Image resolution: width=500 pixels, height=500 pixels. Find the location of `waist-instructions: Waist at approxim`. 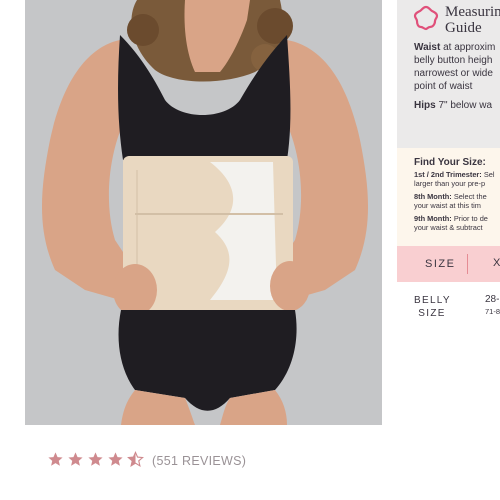

waist-instructions: Waist at approxim is located at coordinates (454, 48).